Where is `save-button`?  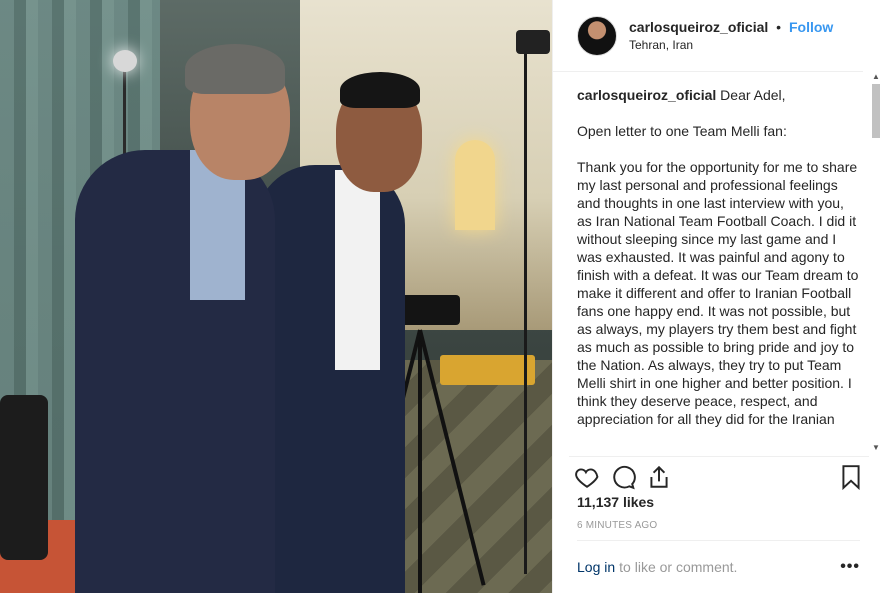
save-button is located at coordinates (851, 477).